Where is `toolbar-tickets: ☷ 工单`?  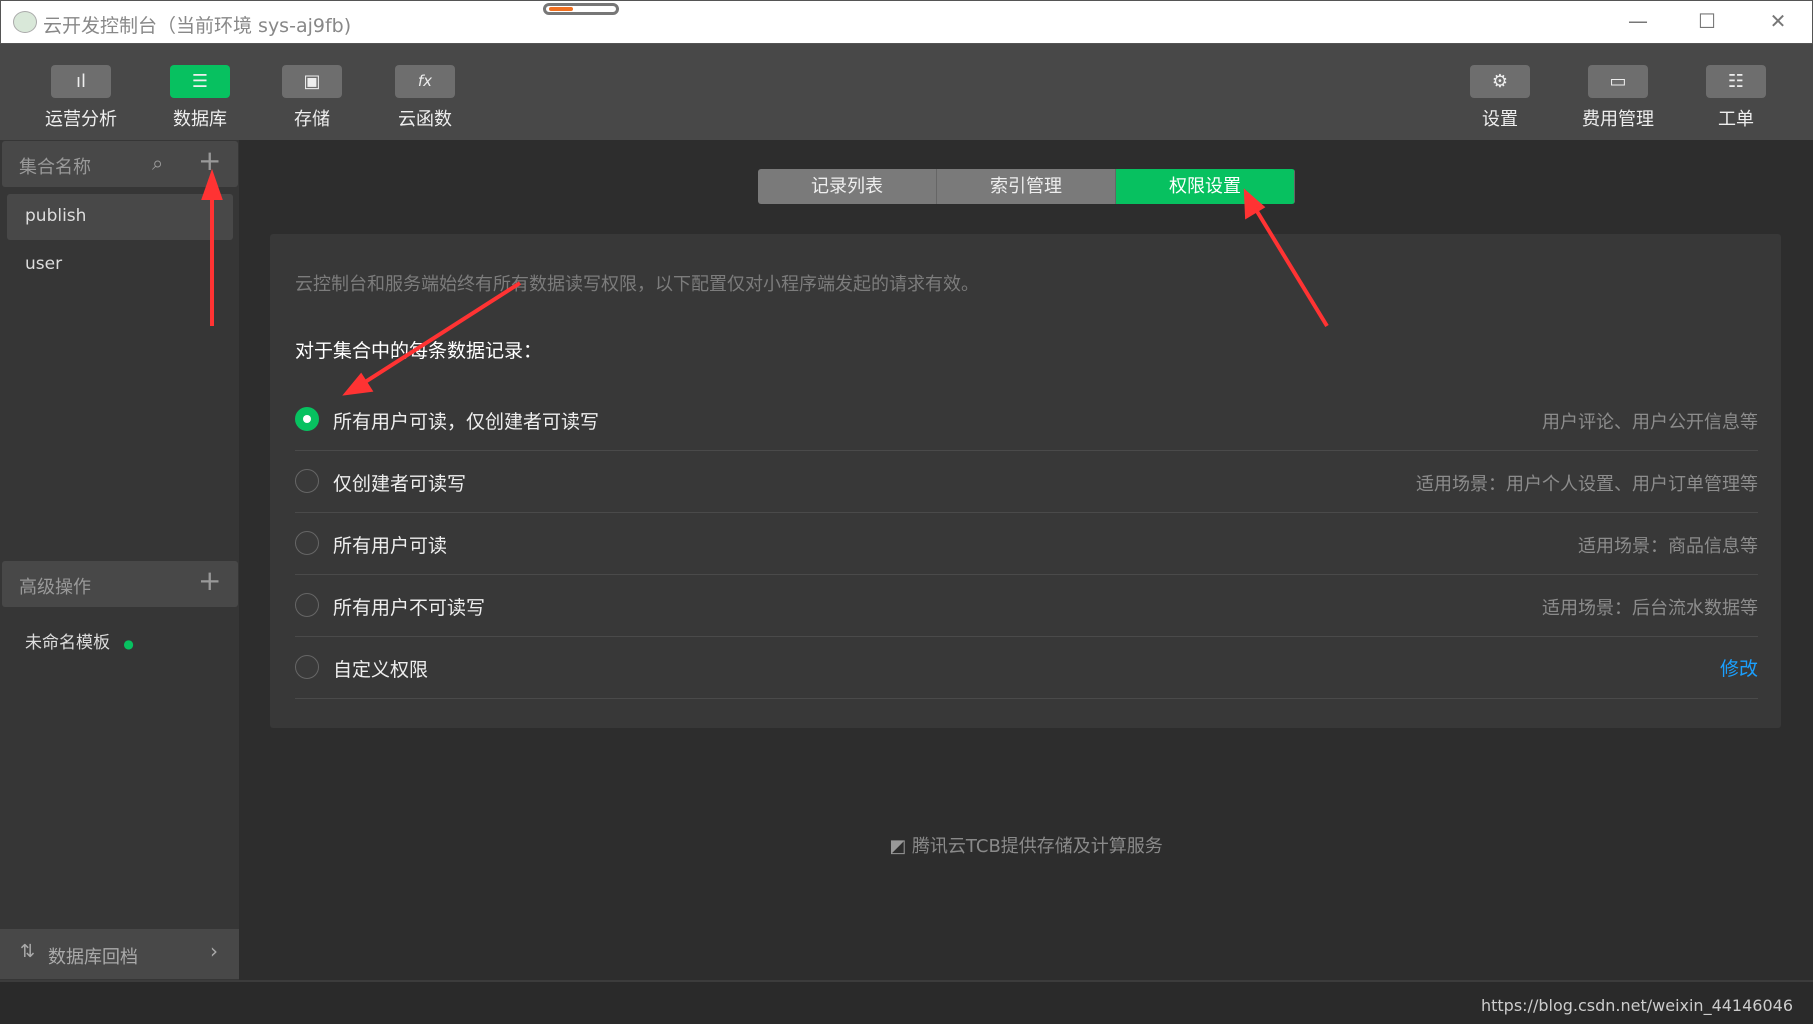
toolbar-tickets: ☷ 工单 is located at coordinates (1736, 98).